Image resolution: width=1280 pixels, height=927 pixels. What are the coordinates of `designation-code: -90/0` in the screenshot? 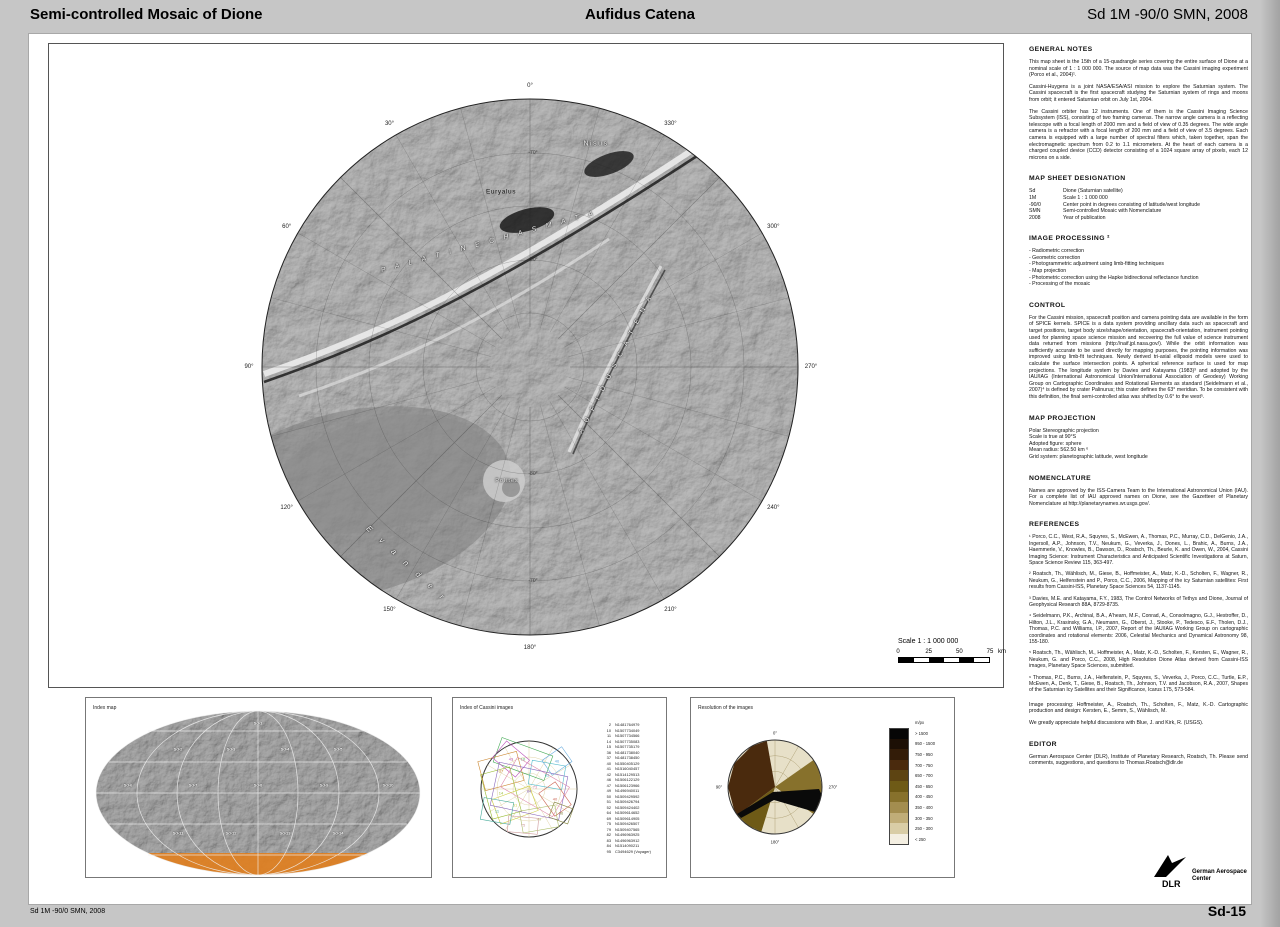 It's located at (1035, 204).